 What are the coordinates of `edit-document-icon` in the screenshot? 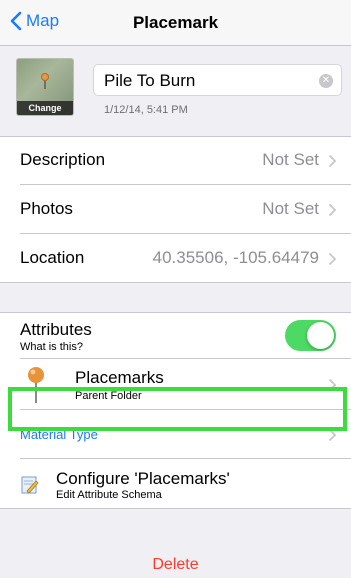 It's located at (30, 485).